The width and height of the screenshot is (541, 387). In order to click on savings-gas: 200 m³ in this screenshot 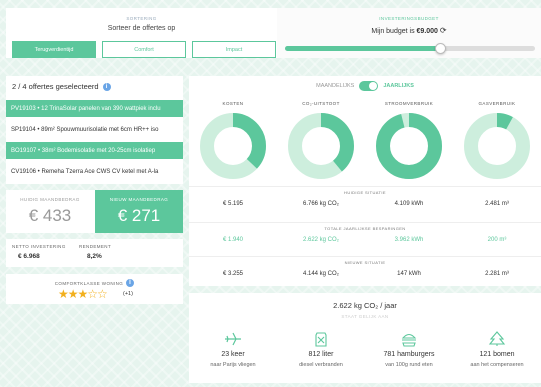, I will do `click(497, 240)`.